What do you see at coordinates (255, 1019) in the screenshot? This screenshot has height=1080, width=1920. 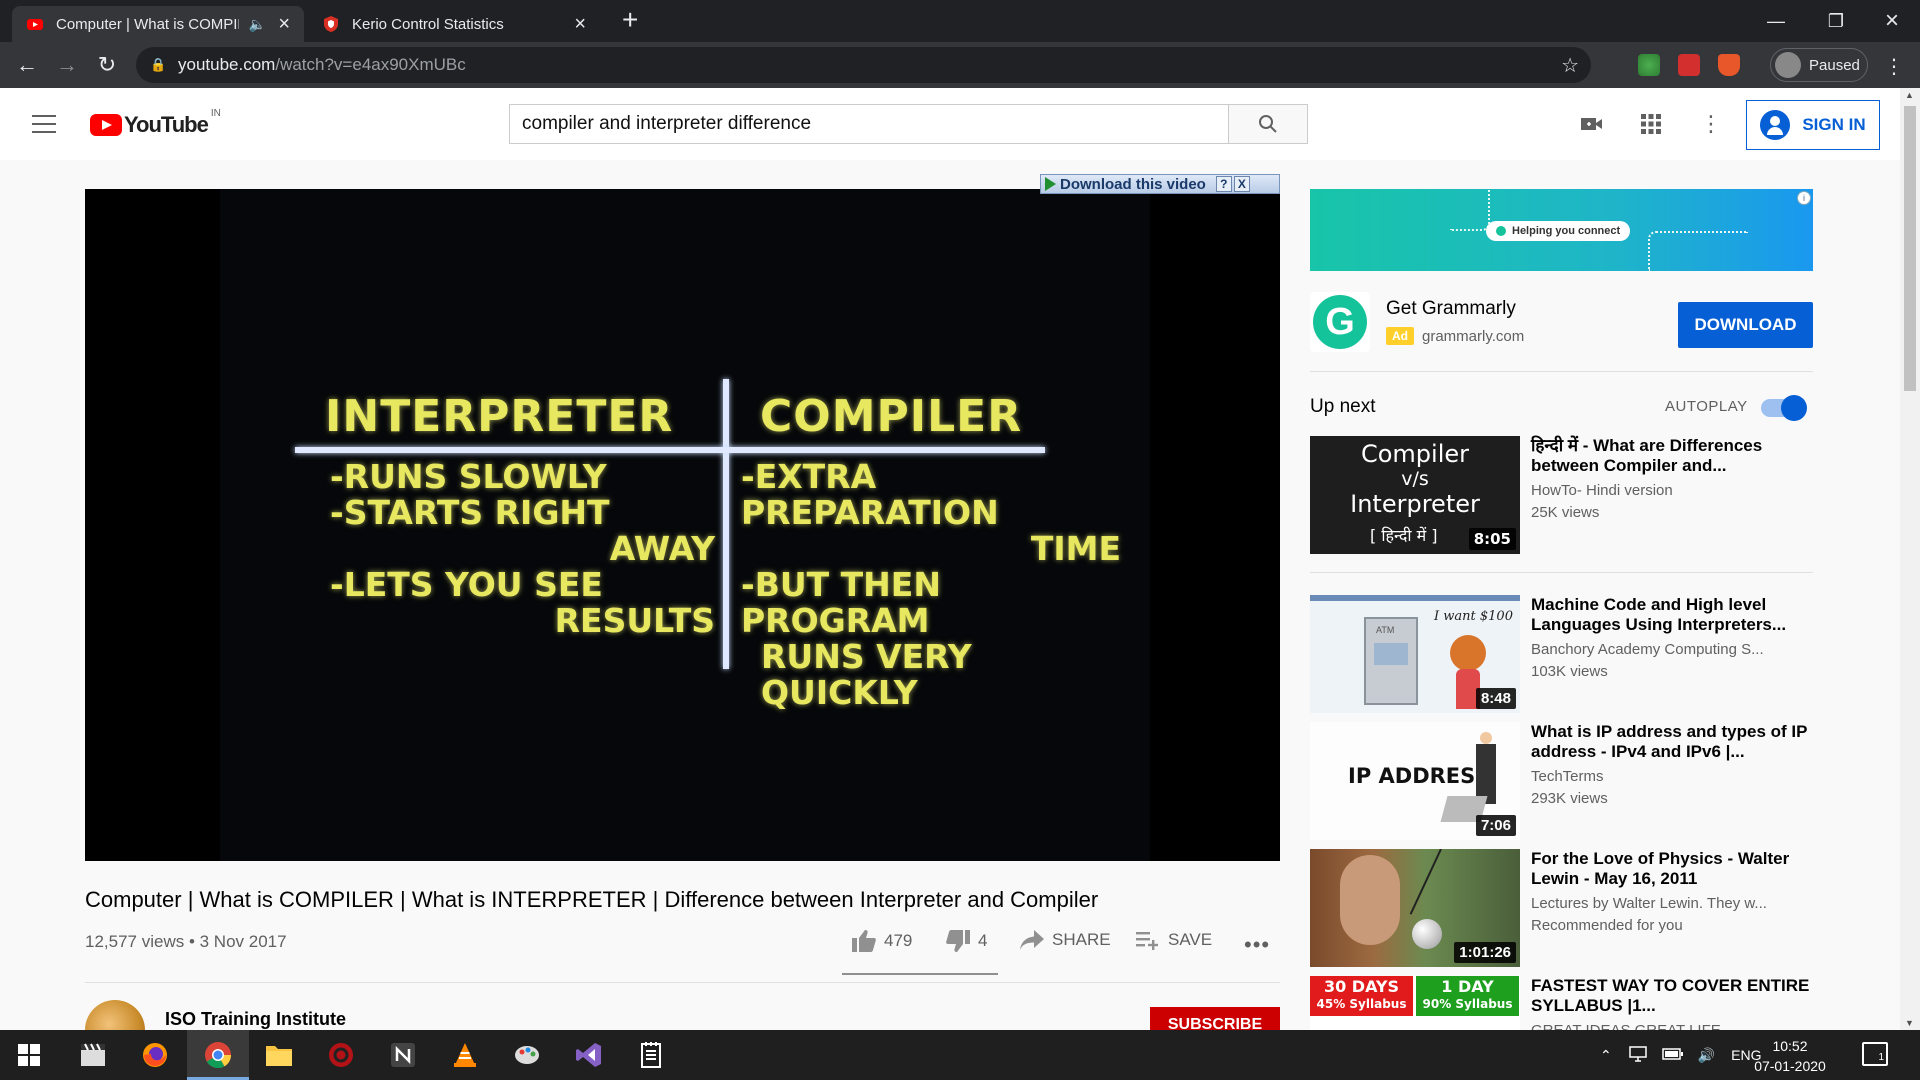 I see `channel-name: ISO Training Institute` at bounding box center [255, 1019].